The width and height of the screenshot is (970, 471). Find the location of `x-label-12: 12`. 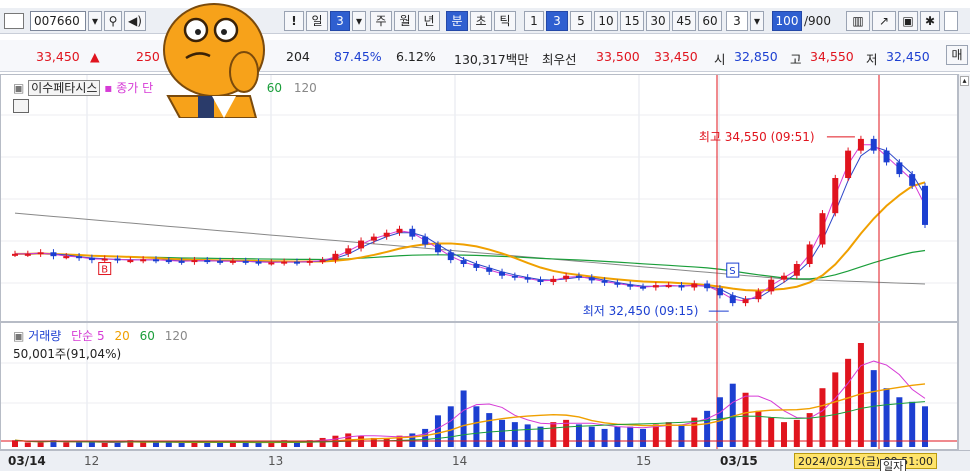

x-label-12: 12 is located at coordinates (92, 461).